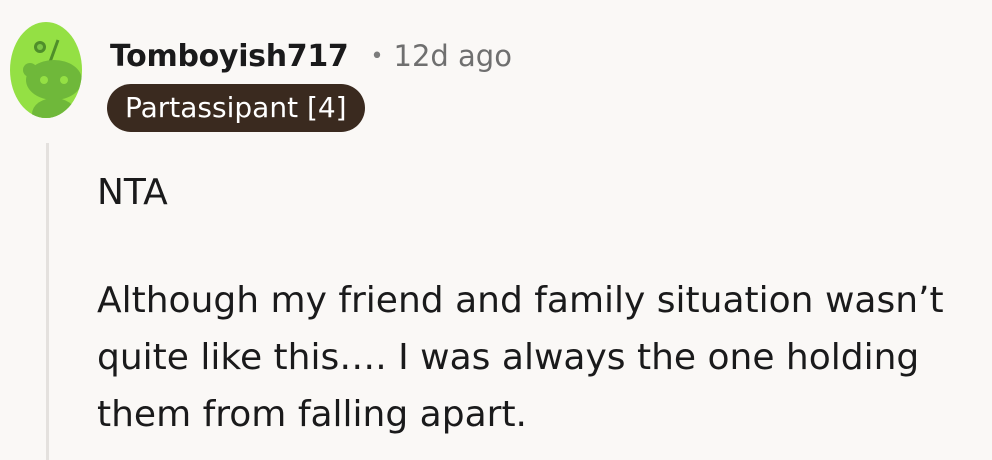  What do you see at coordinates (236, 108) in the screenshot?
I see `user-flair-badge: Partassipant [4]` at bounding box center [236, 108].